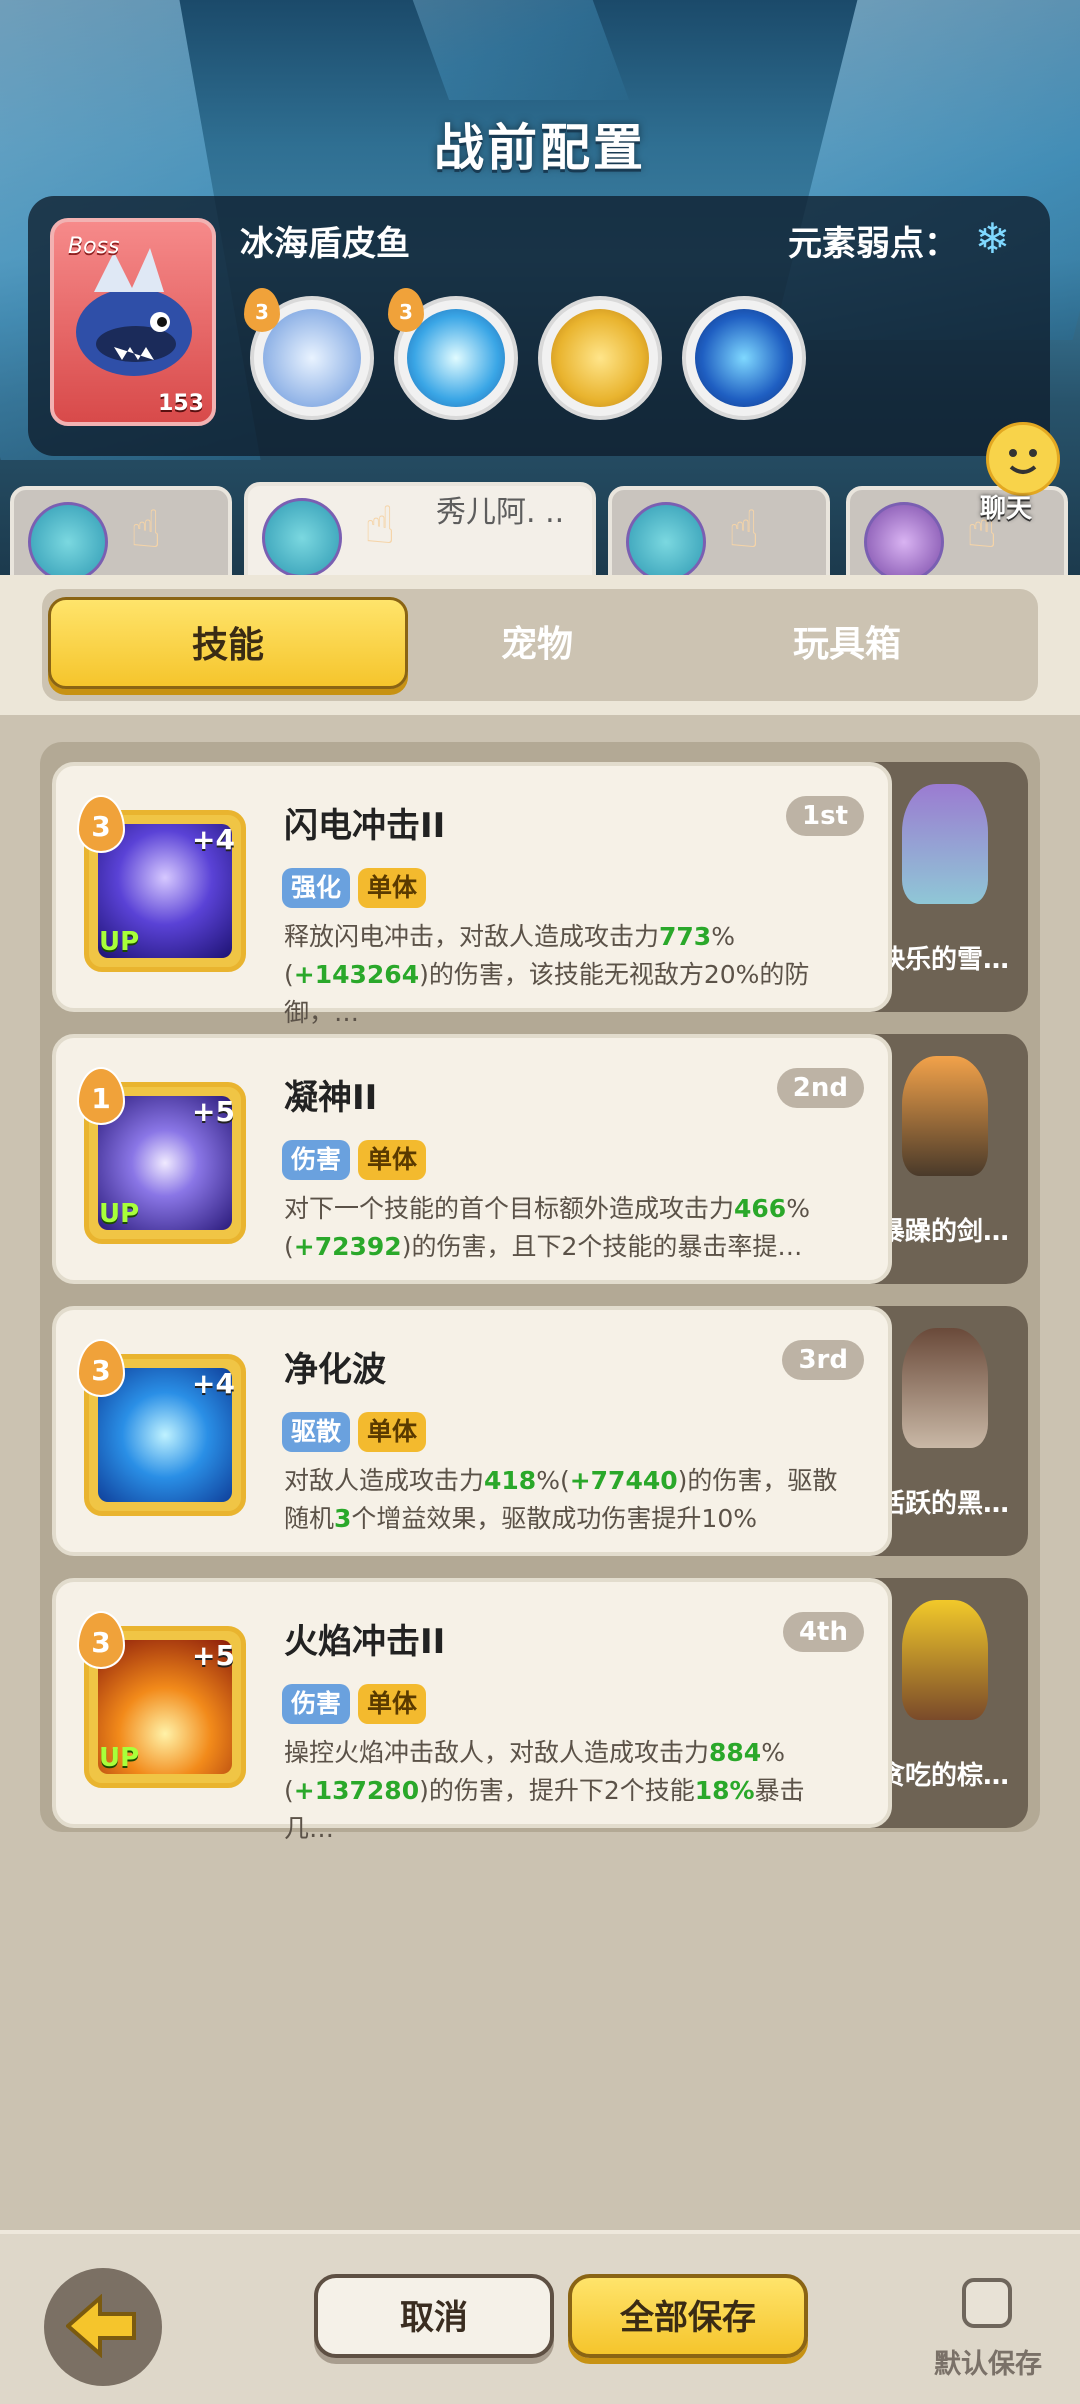  What do you see at coordinates (161, 1427) in the screenshot?
I see `skill-icon-frame: 3 +4` at bounding box center [161, 1427].